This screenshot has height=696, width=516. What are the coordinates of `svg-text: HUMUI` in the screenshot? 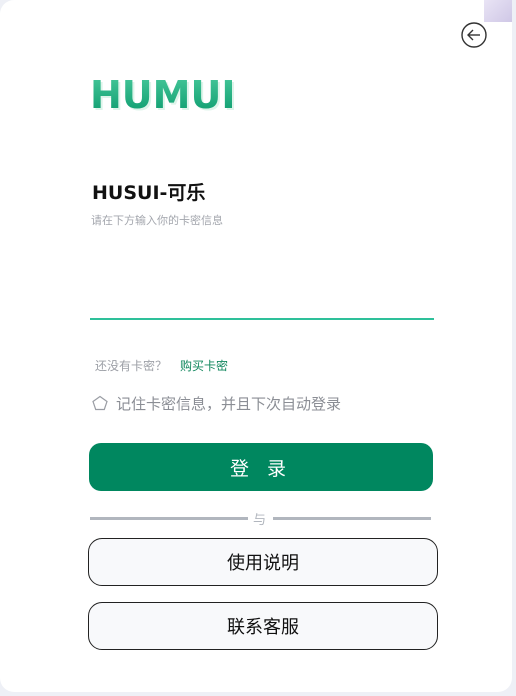 It's located at (162, 95).